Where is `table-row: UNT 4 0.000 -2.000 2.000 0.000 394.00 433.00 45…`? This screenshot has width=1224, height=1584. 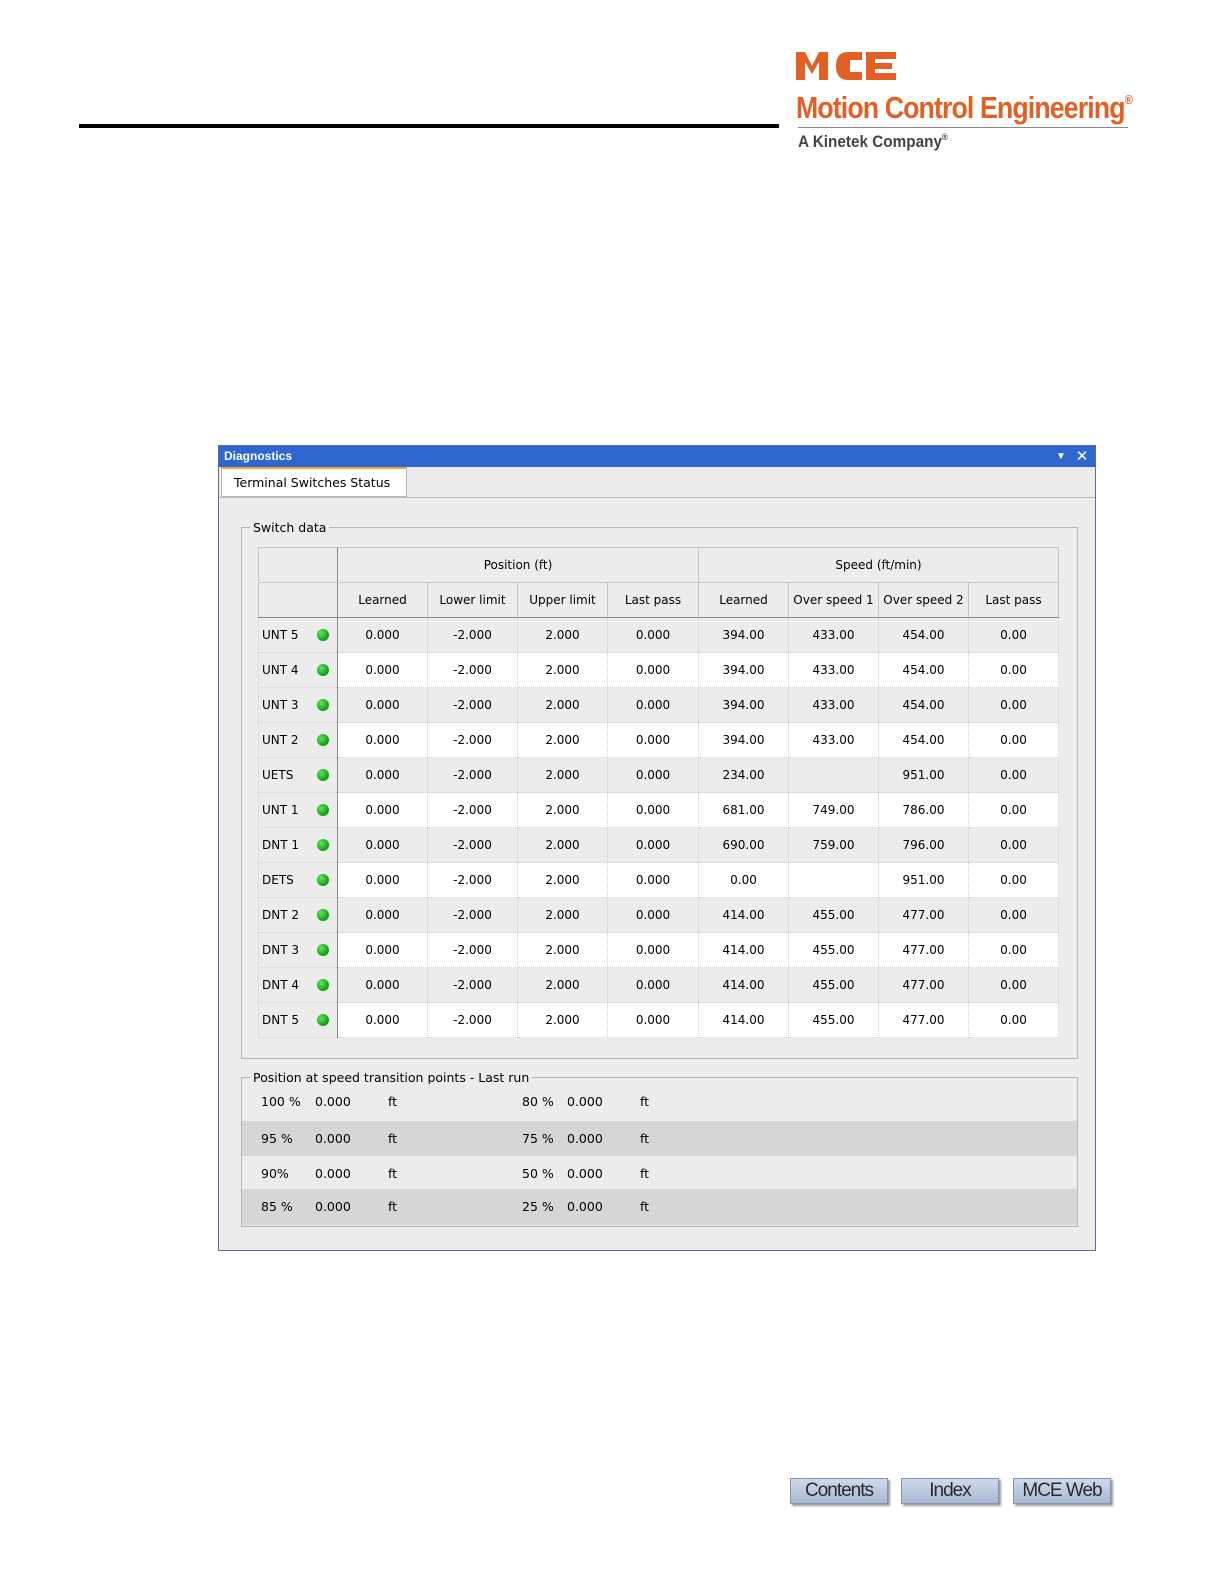 table-row: UNT 4 0.000 -2.000 2.000 0.000 394.00 433.00 45… is located at coordinates (658, 670).